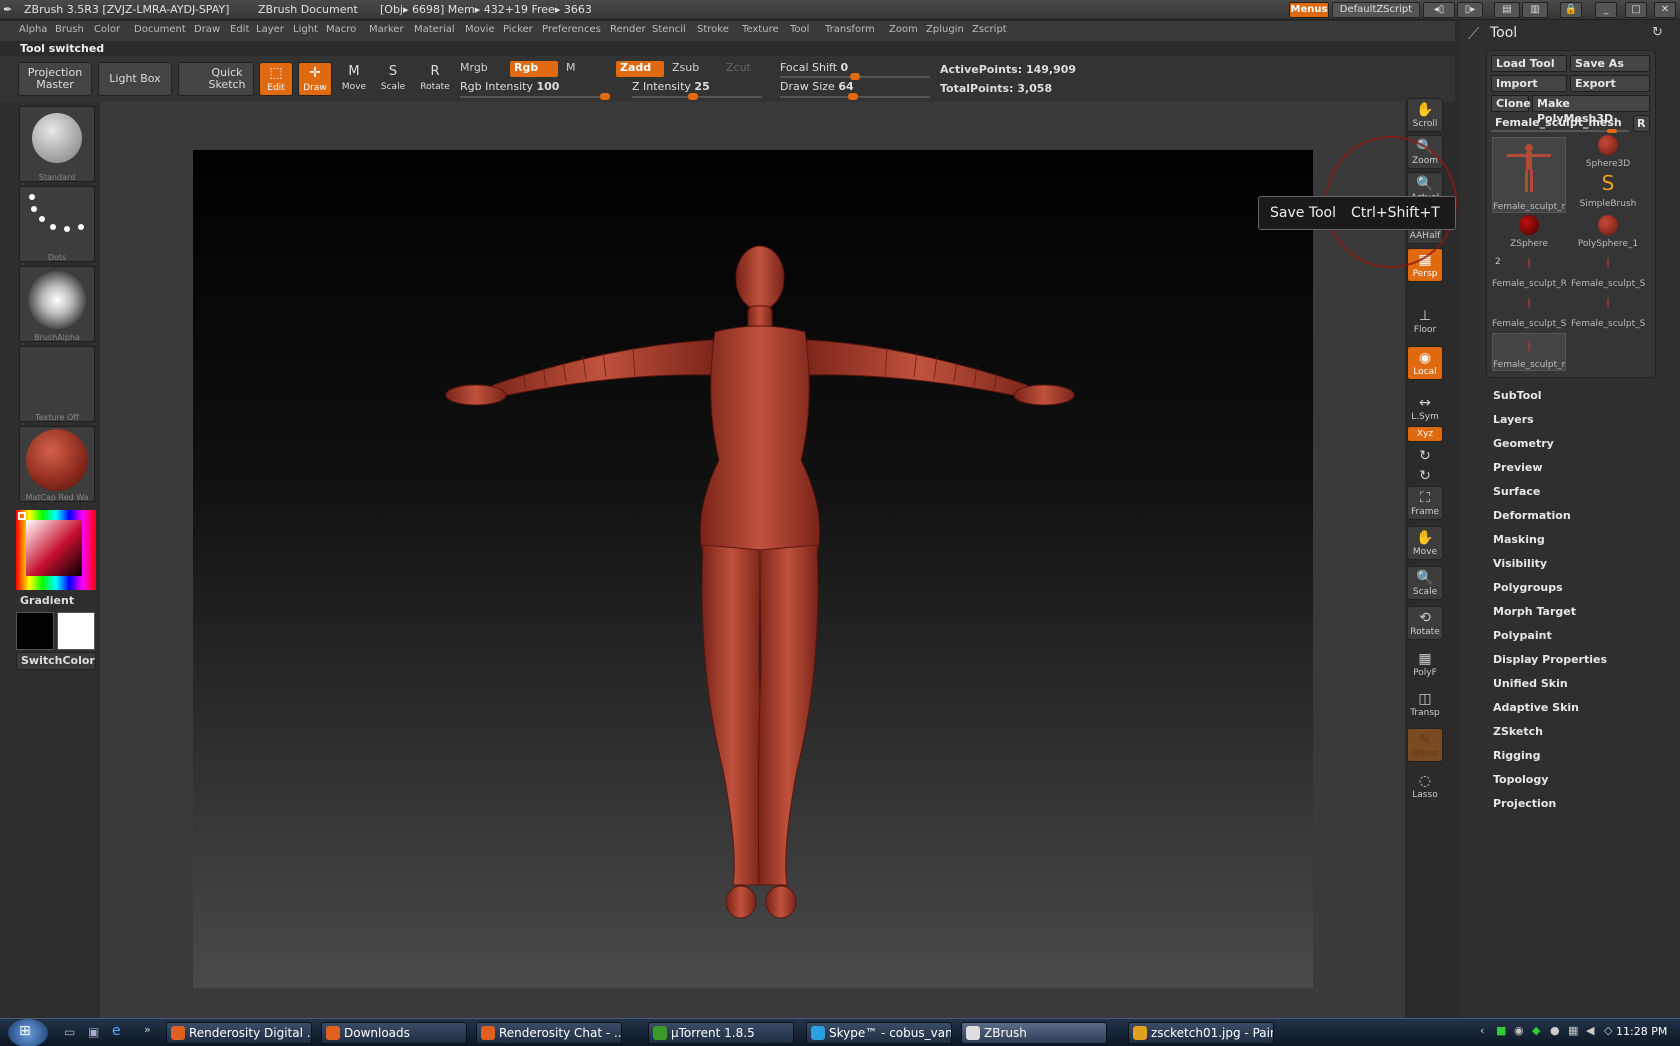 This screenshot has height=1046, width=1680. What do you see at coordinates (855, 76) in the screenshot?
I see `focal-shift-knob` at bounding box center [855, 76].